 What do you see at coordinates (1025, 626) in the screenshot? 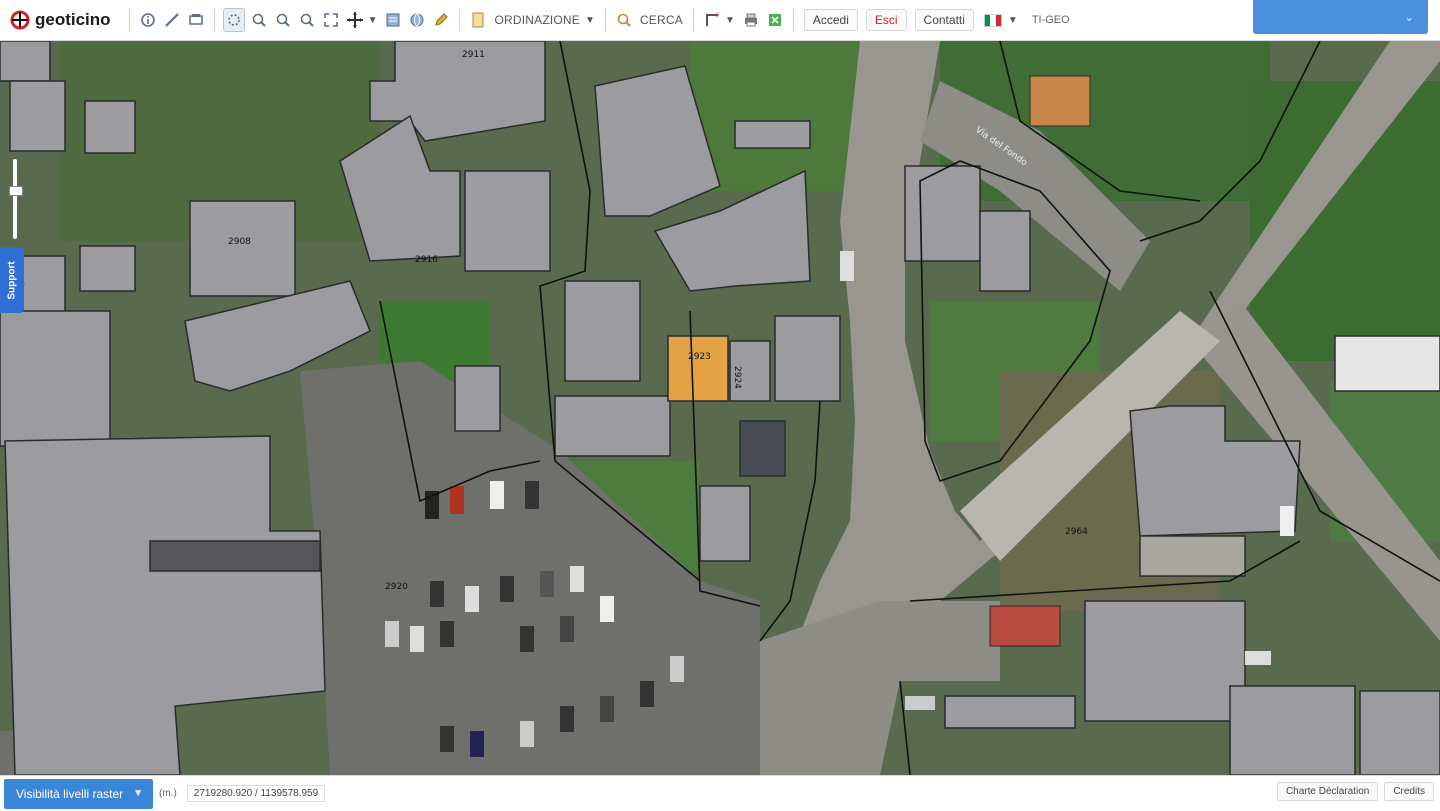
I see `red-roof` at bounding box center [1025, 626].